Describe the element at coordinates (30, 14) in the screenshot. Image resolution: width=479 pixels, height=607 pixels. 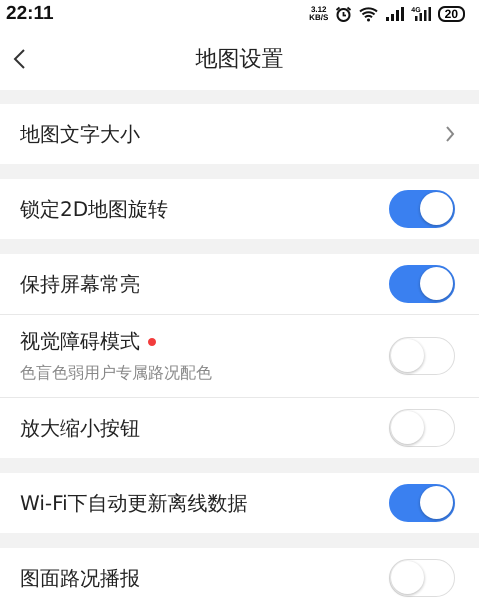
I see `status-time: 22:11` at that location.